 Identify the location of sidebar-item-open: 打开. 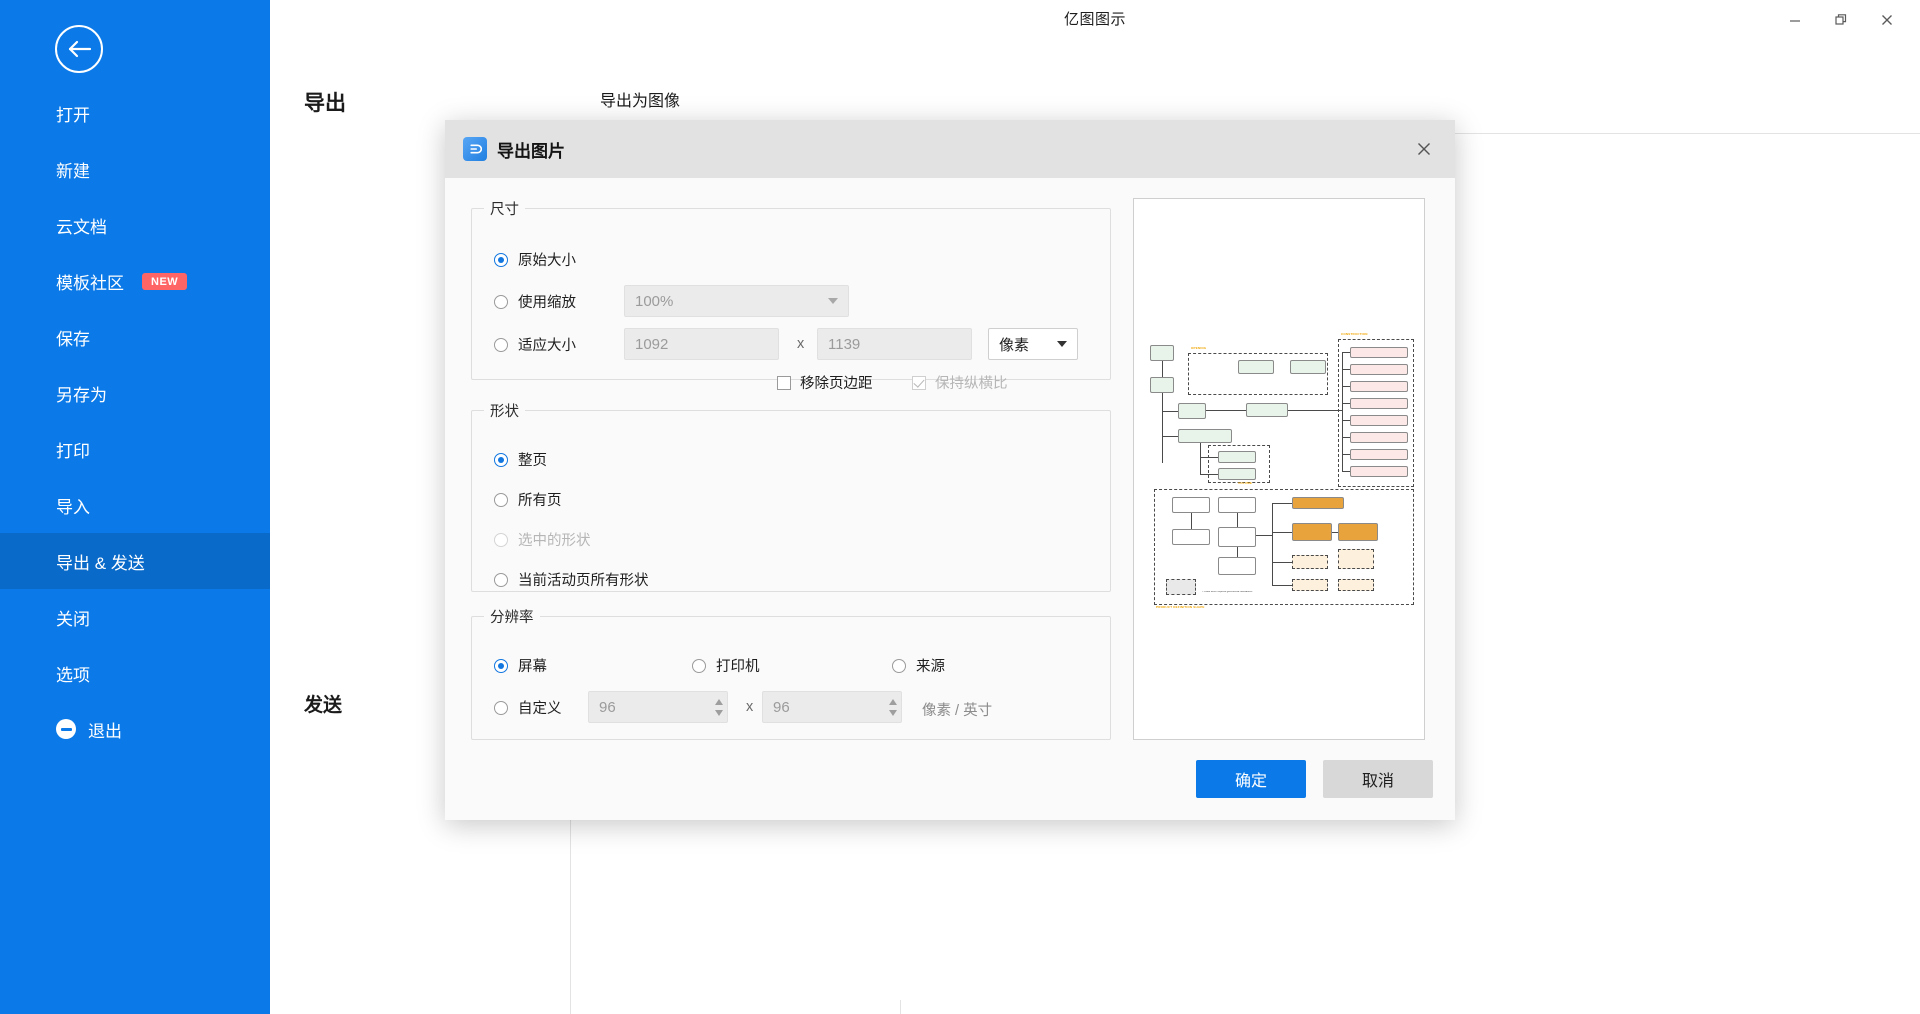
(135, 113).